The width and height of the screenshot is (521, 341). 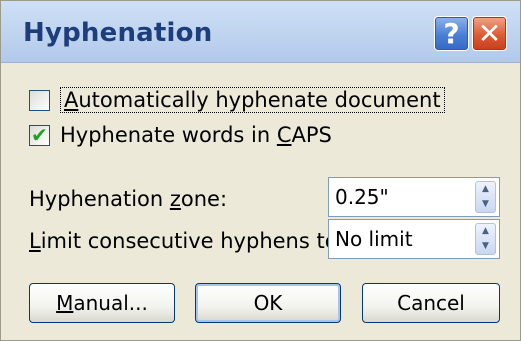 What do you see at coordinates (65, 303) in the screenshot?
I see `manual-mnemonic: M` at bounding box center [65, 303].